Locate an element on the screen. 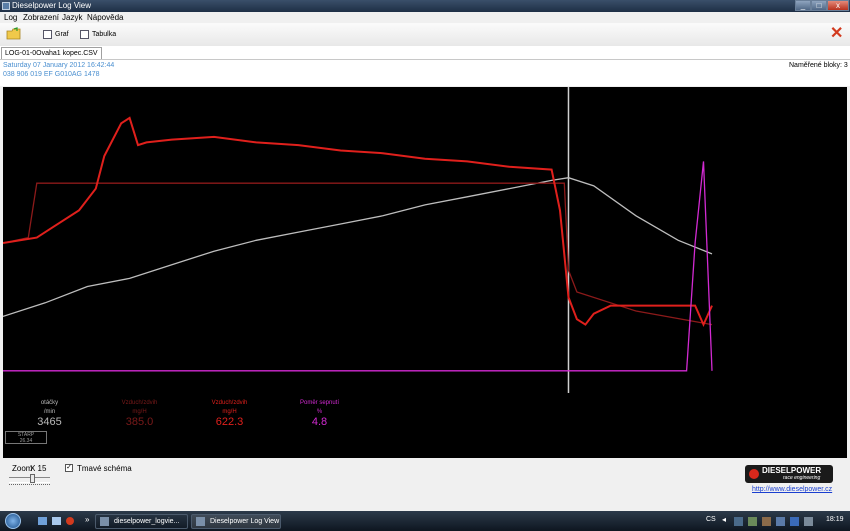  readout-air-actual-unit: mg/H is located at coordinates (229, 412).